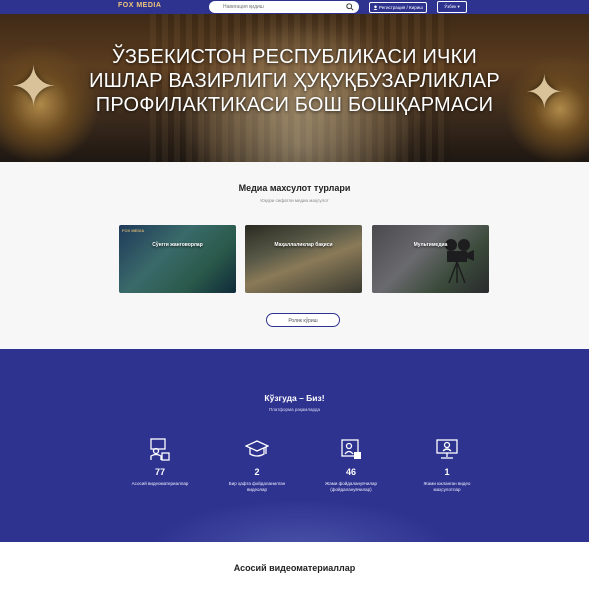 This screenshot has width=589, height=589. Describe the element at coordinates (447, 483) in the screenshot. I see `stat-label-line: Жами юкланган видео` at that location.